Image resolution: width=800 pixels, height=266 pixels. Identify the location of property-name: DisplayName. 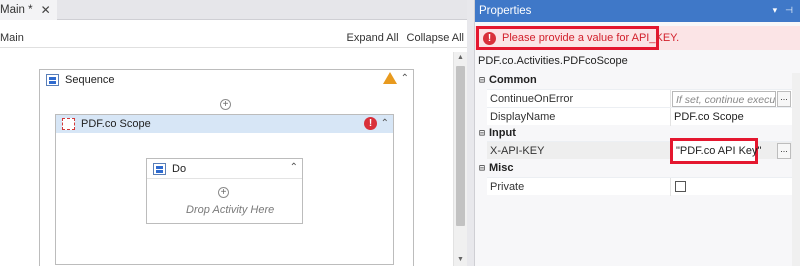
(523, 117).